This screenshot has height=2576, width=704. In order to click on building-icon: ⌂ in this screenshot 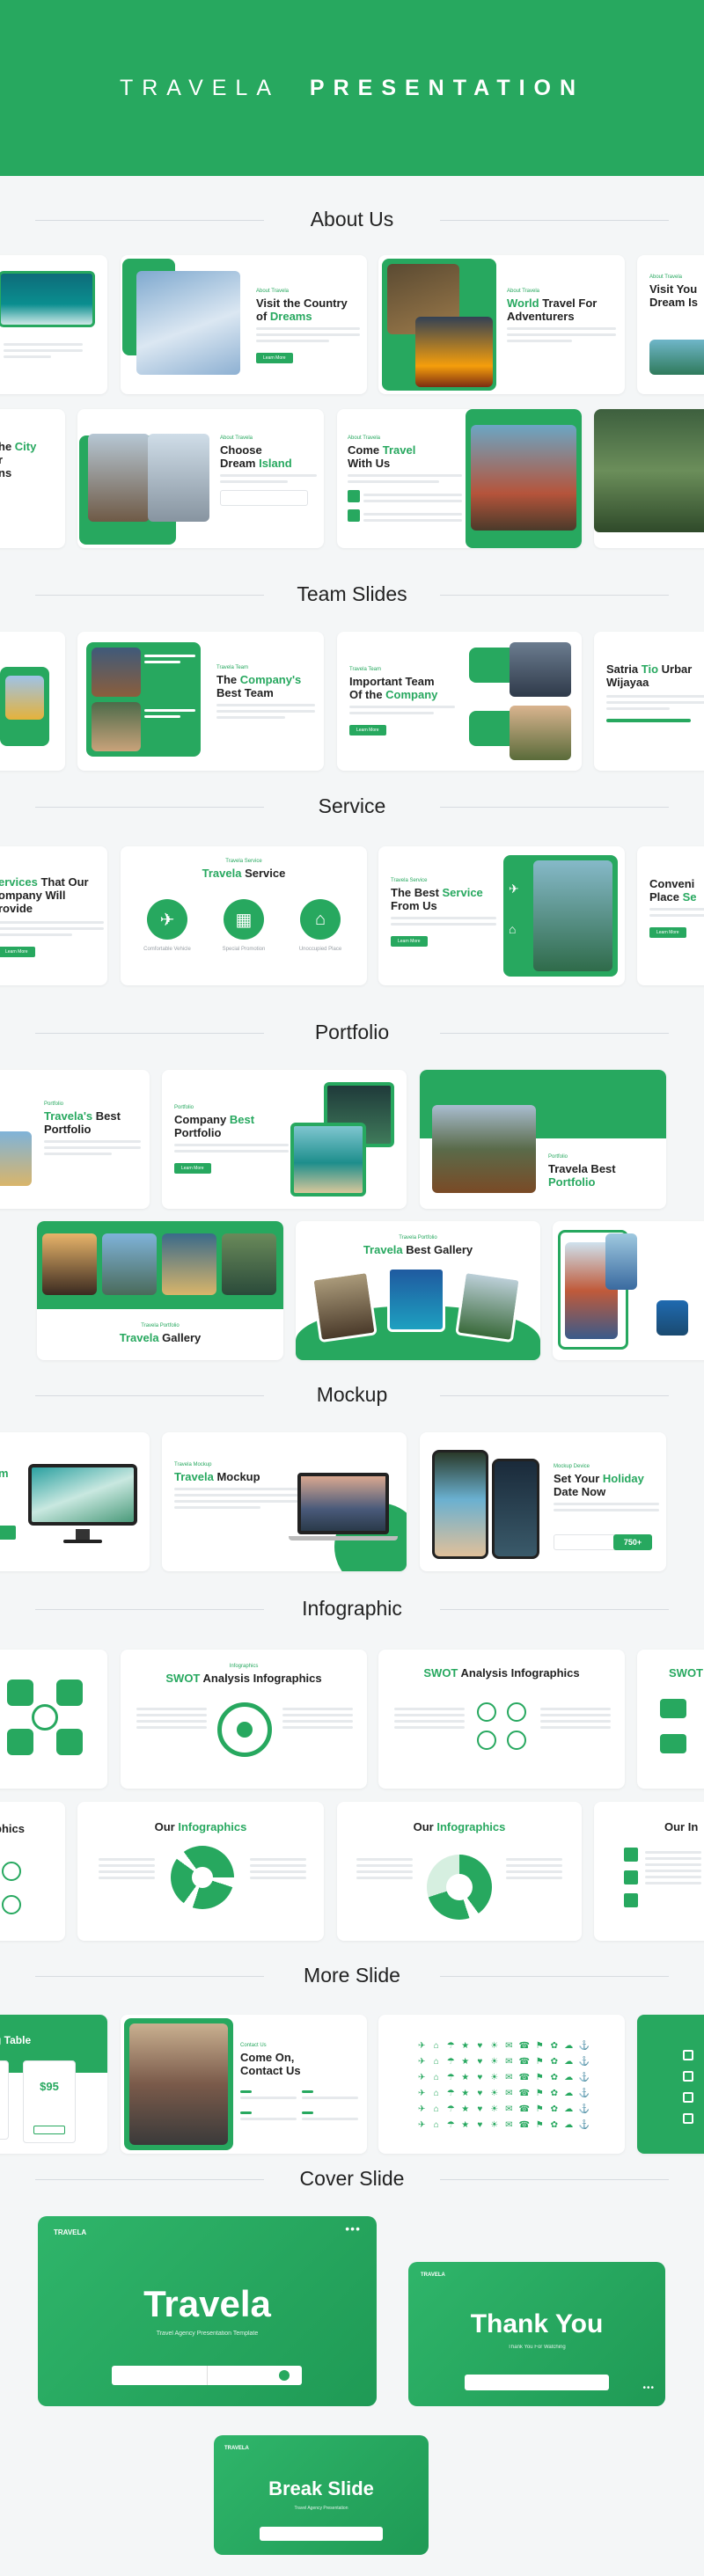, I will do `click(513, 929)`.